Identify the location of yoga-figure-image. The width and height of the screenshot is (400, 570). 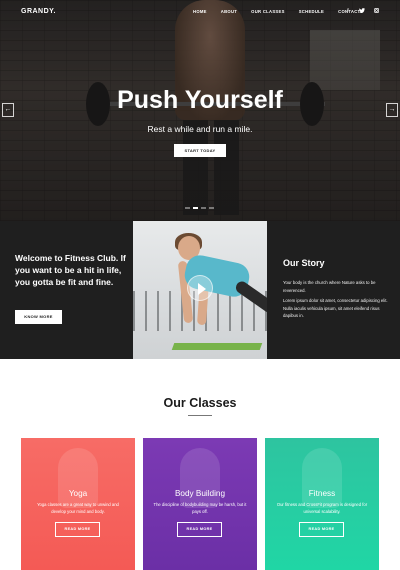
(78, 478).